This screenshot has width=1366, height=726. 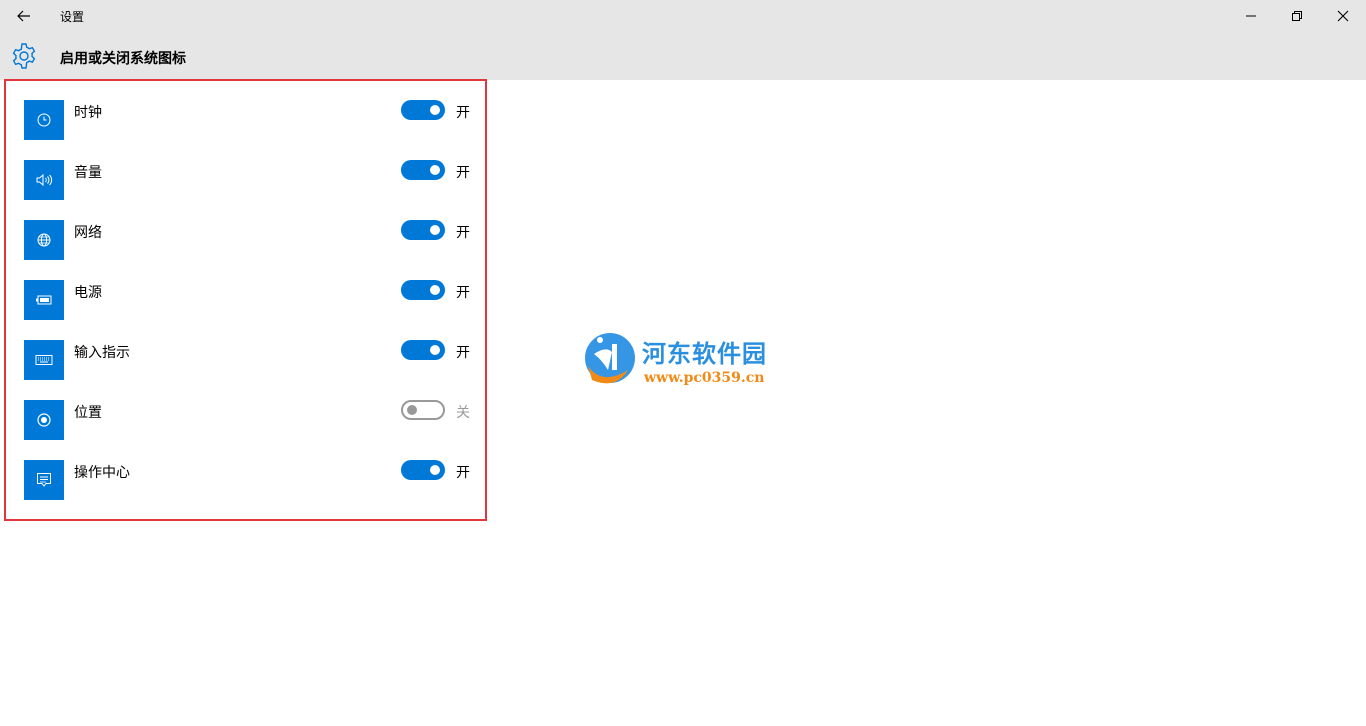 I want to click on setting-label: 操作中心, so click(x=102, y=473).